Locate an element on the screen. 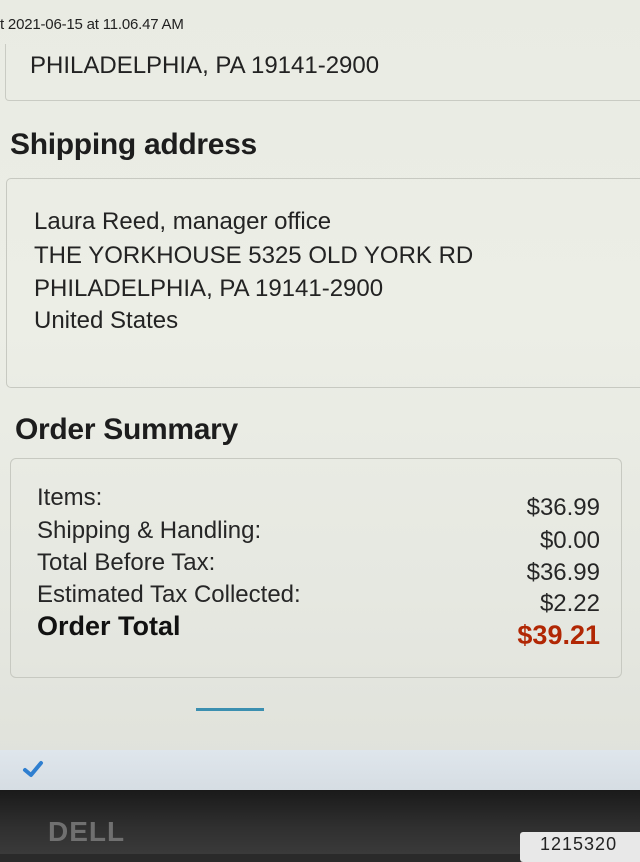 The height and width of the screenshot is (862, 640). asset-sticker-number: 1215320 is located at coordinates (579, 844).